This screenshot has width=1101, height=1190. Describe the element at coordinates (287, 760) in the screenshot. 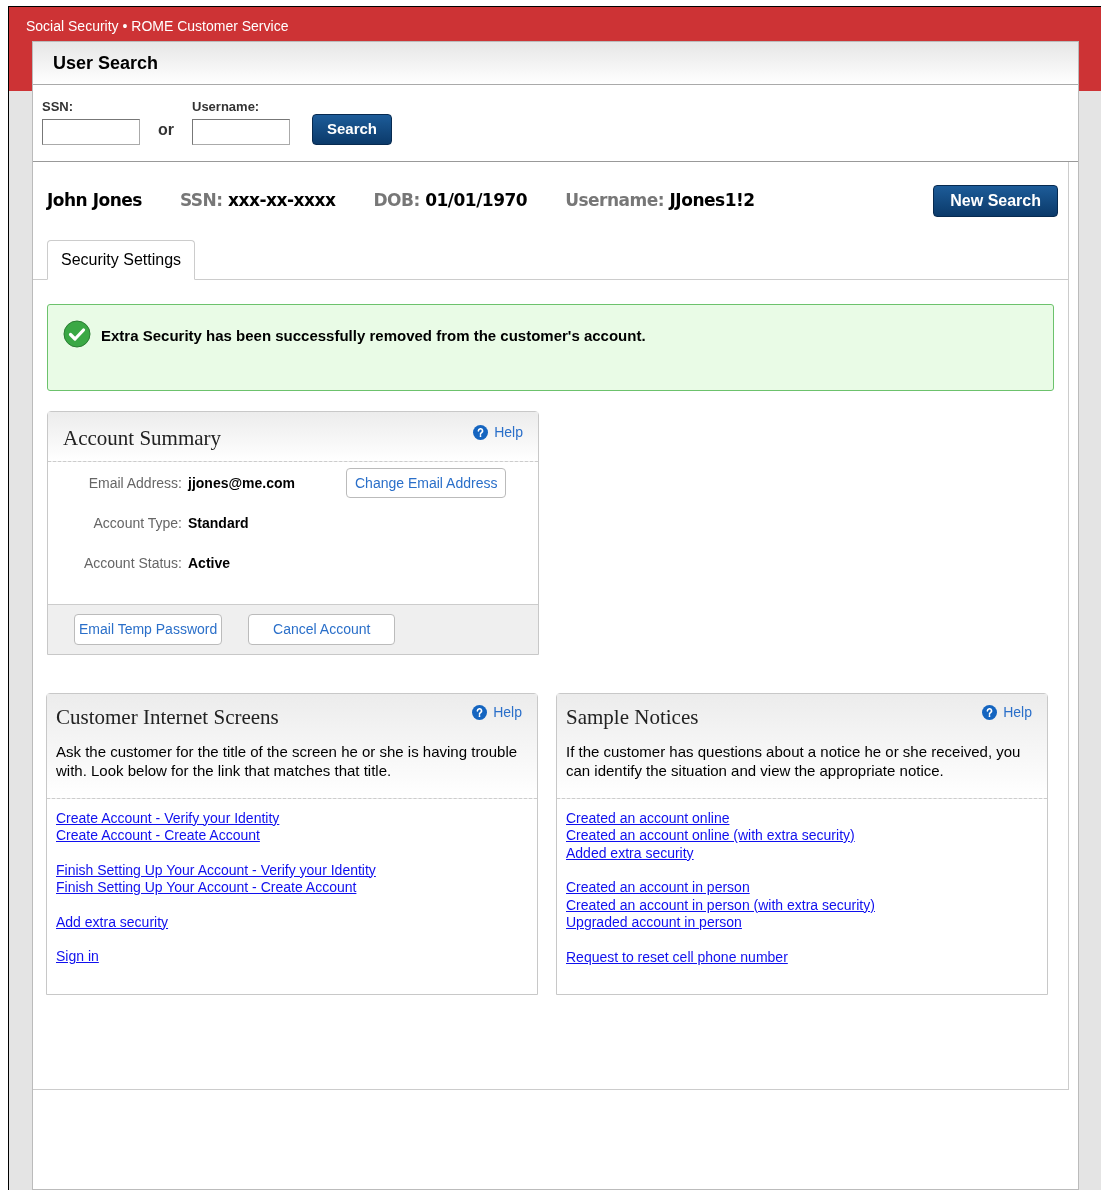

I see `panel-description: Ask the customer for the title of the screen he or she is having trouble with. Look below for the link that matches that title.` at that location.